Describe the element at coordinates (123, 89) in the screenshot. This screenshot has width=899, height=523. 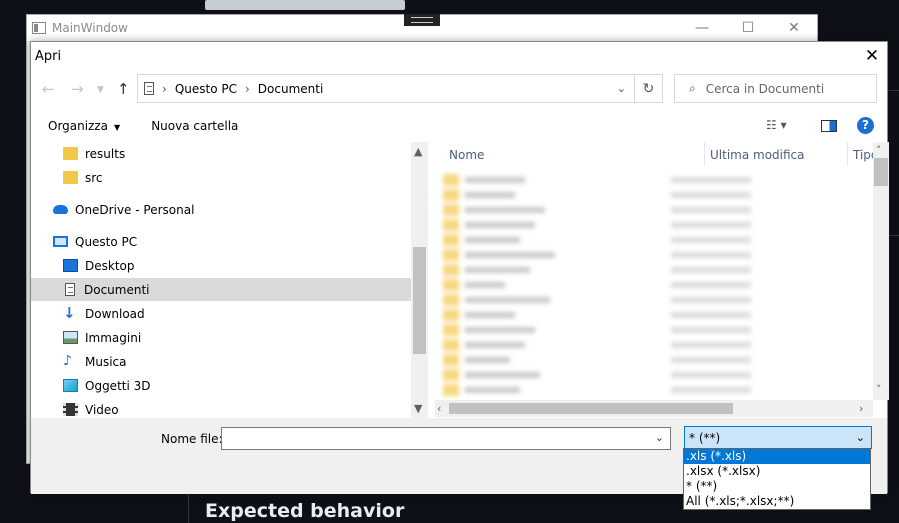
I see `up-arrow-icon: ↑` at that location.